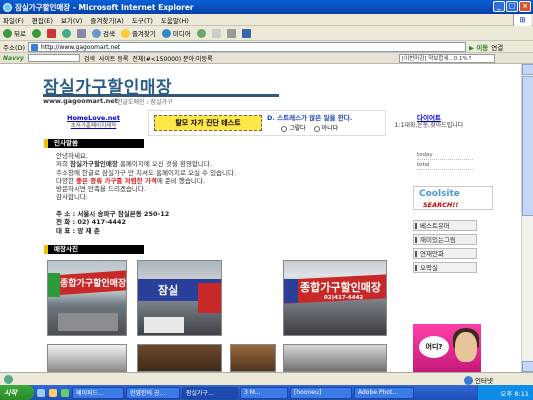 The height and width of the screenshot is (400, 533). Describe the element at coordinates (93, 122) in the screenshot. I see `homelove-link: HomeLove.net 초저가홈페이지제작` at that location.